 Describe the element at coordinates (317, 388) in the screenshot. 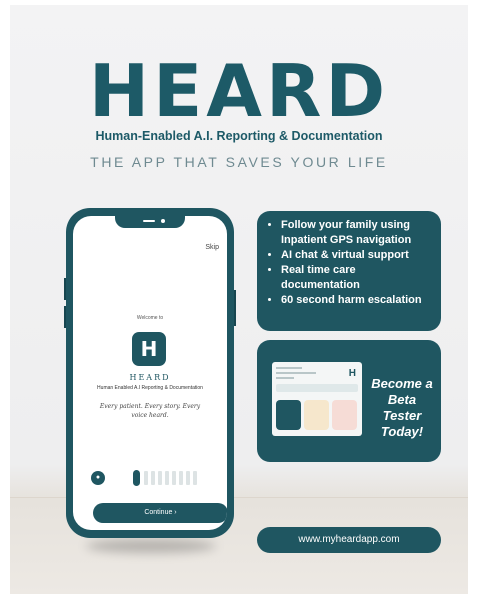

I see `thumb-bar` at that location.